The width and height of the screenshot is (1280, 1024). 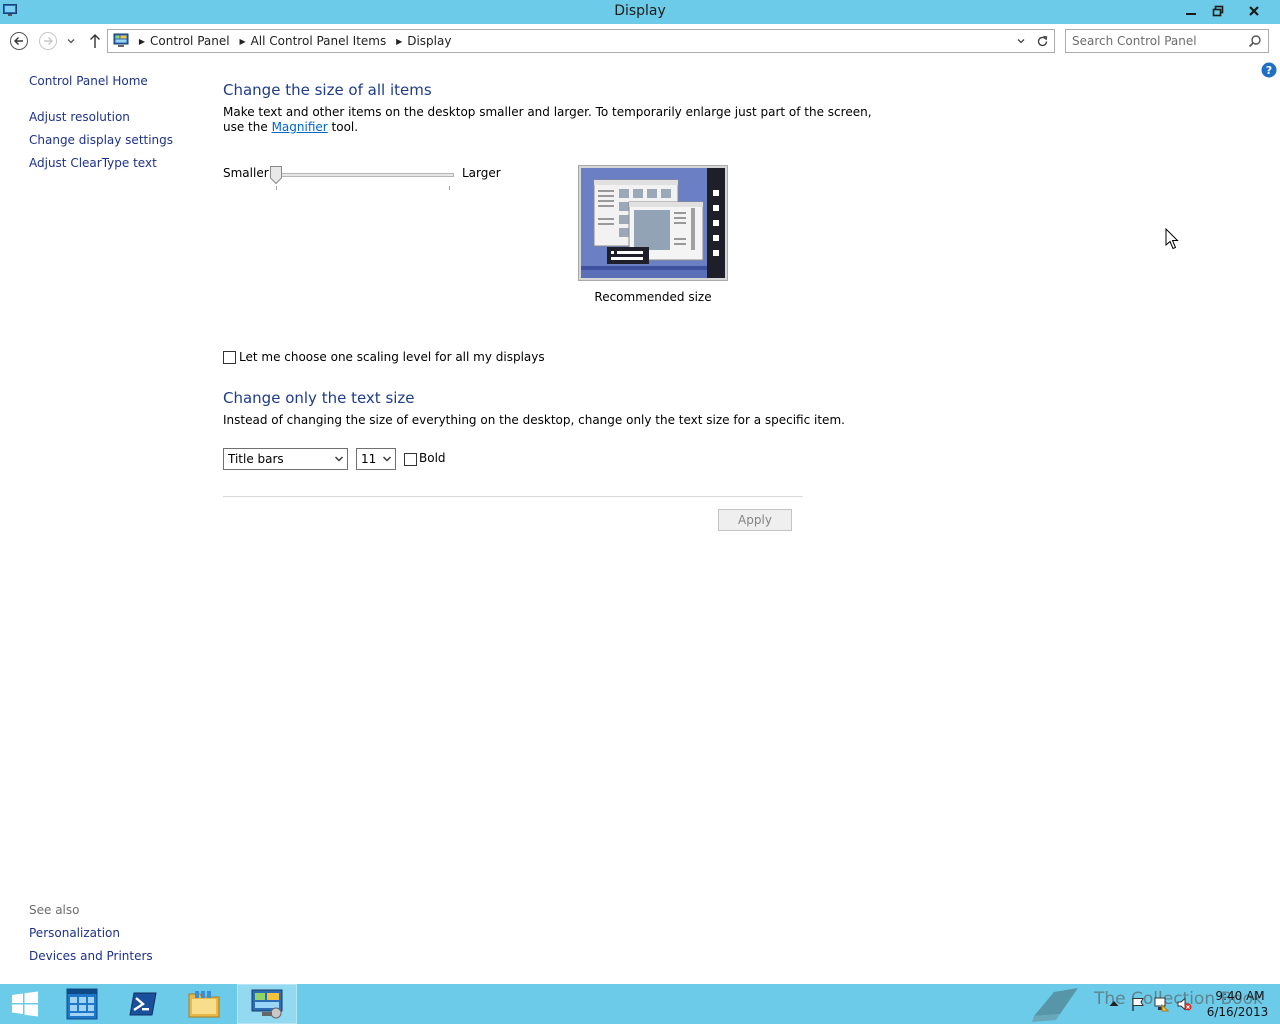 I want to click on file-explorer-button, so click(x=204, y=1004).